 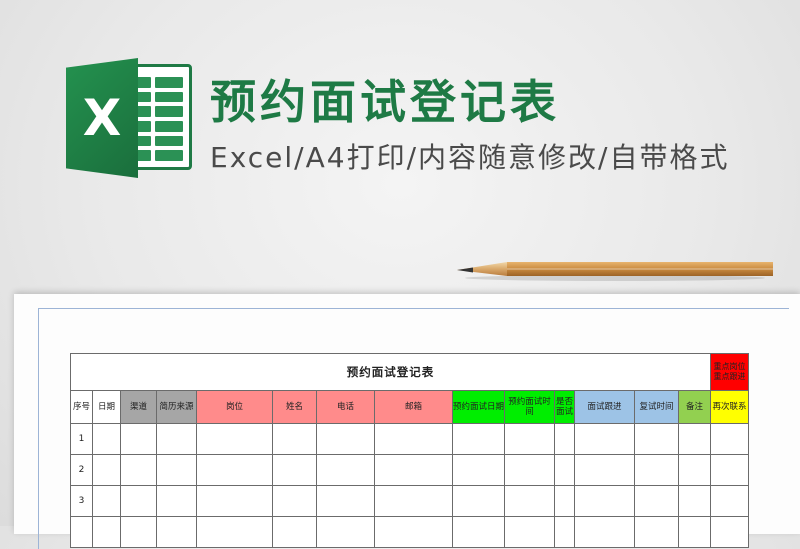 What do you see at coordinates (234, 407) in the screenshot?
I see `column-header: 岗位` at bounding box center [234, 407].